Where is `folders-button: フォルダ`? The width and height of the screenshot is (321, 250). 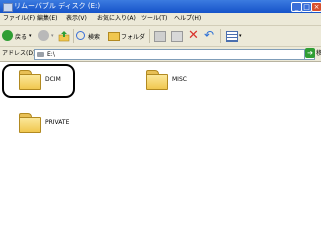 folders-button: フォルダ is located at coordinates (127, 36).